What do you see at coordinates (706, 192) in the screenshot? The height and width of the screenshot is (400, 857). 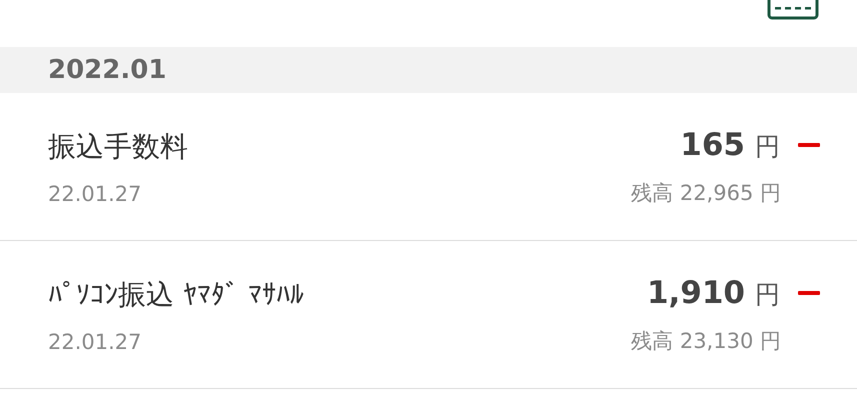 I see `balance: 残高 22,965 円` at bounding box center [706, 192].